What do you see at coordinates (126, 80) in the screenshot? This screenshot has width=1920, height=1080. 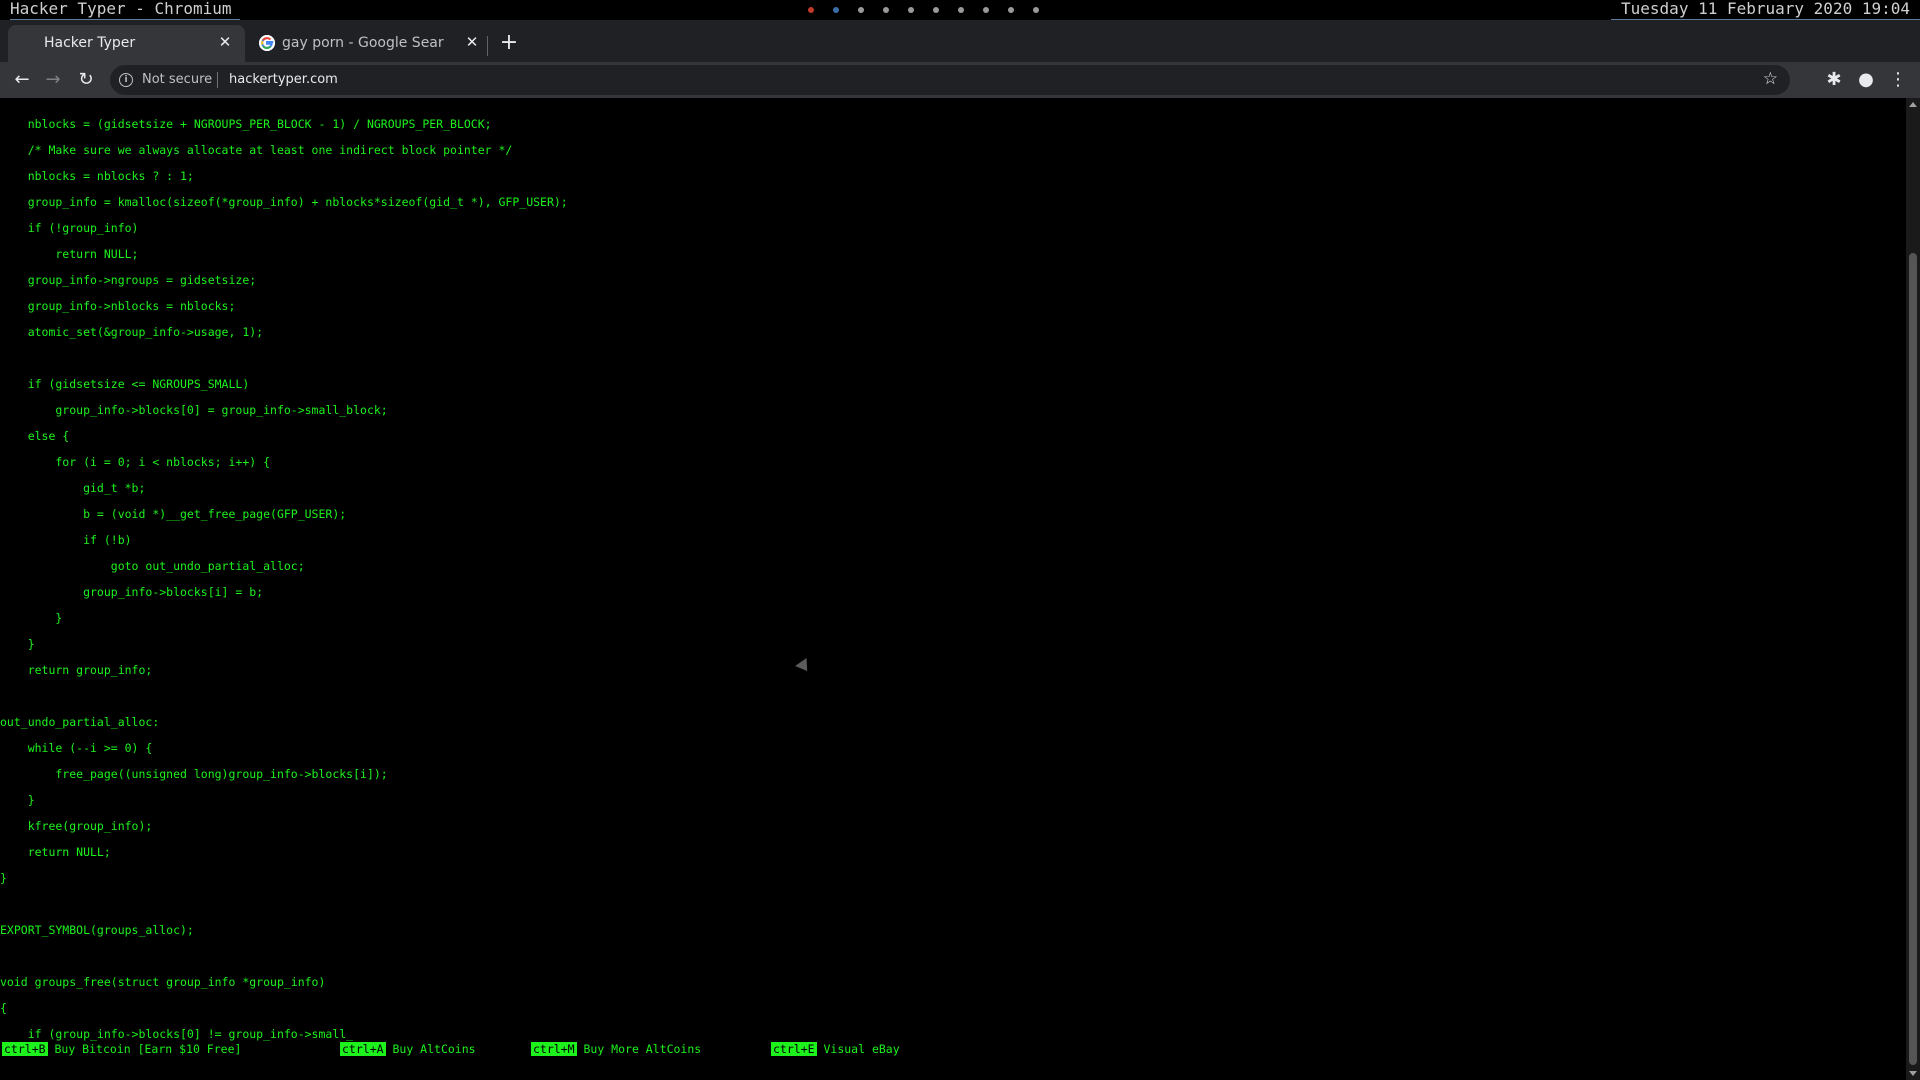 I see `info-icon: i` at bounding box center [126, 80].